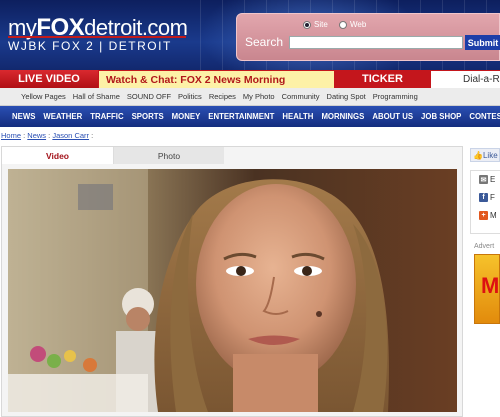  What do you see at coordinates (70, 135) in the screenshot?
I see `breadcrumb-jason-carr: Jason Carr` at bounding box center [70, 135].